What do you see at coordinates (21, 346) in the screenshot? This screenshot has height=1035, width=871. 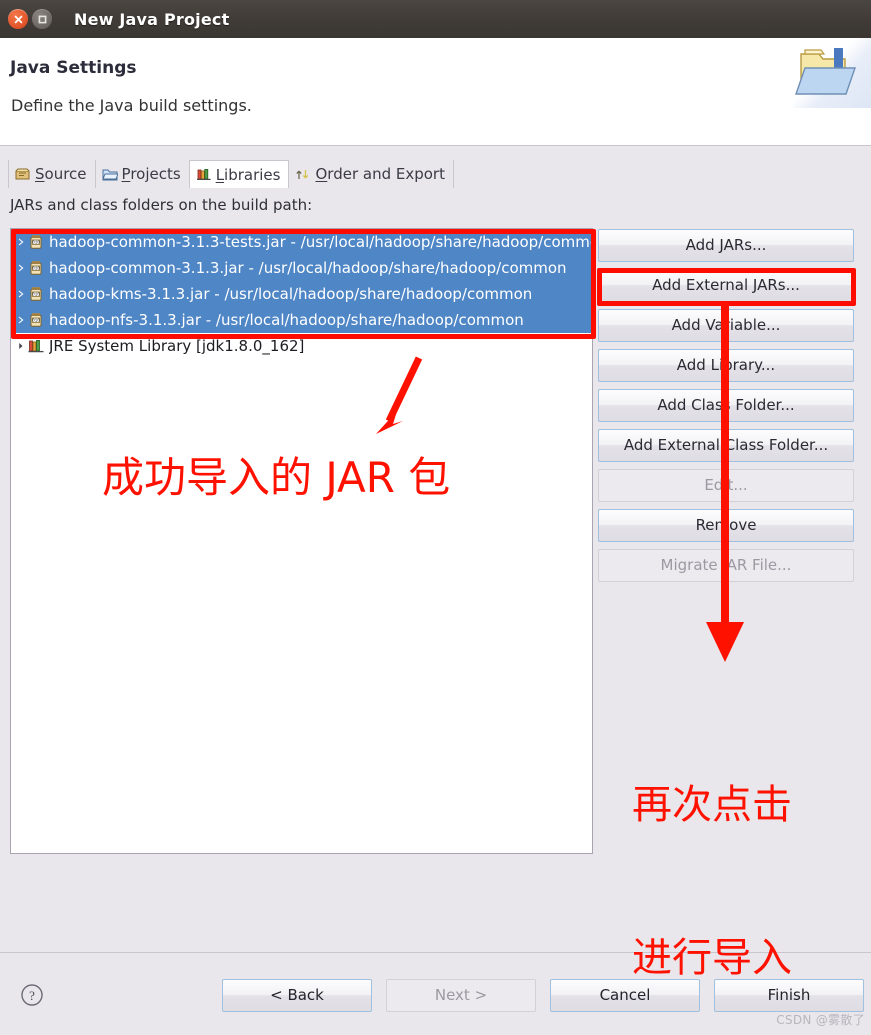 I see `tree-expand-arrow-icon` at bounding box center [21, 346].